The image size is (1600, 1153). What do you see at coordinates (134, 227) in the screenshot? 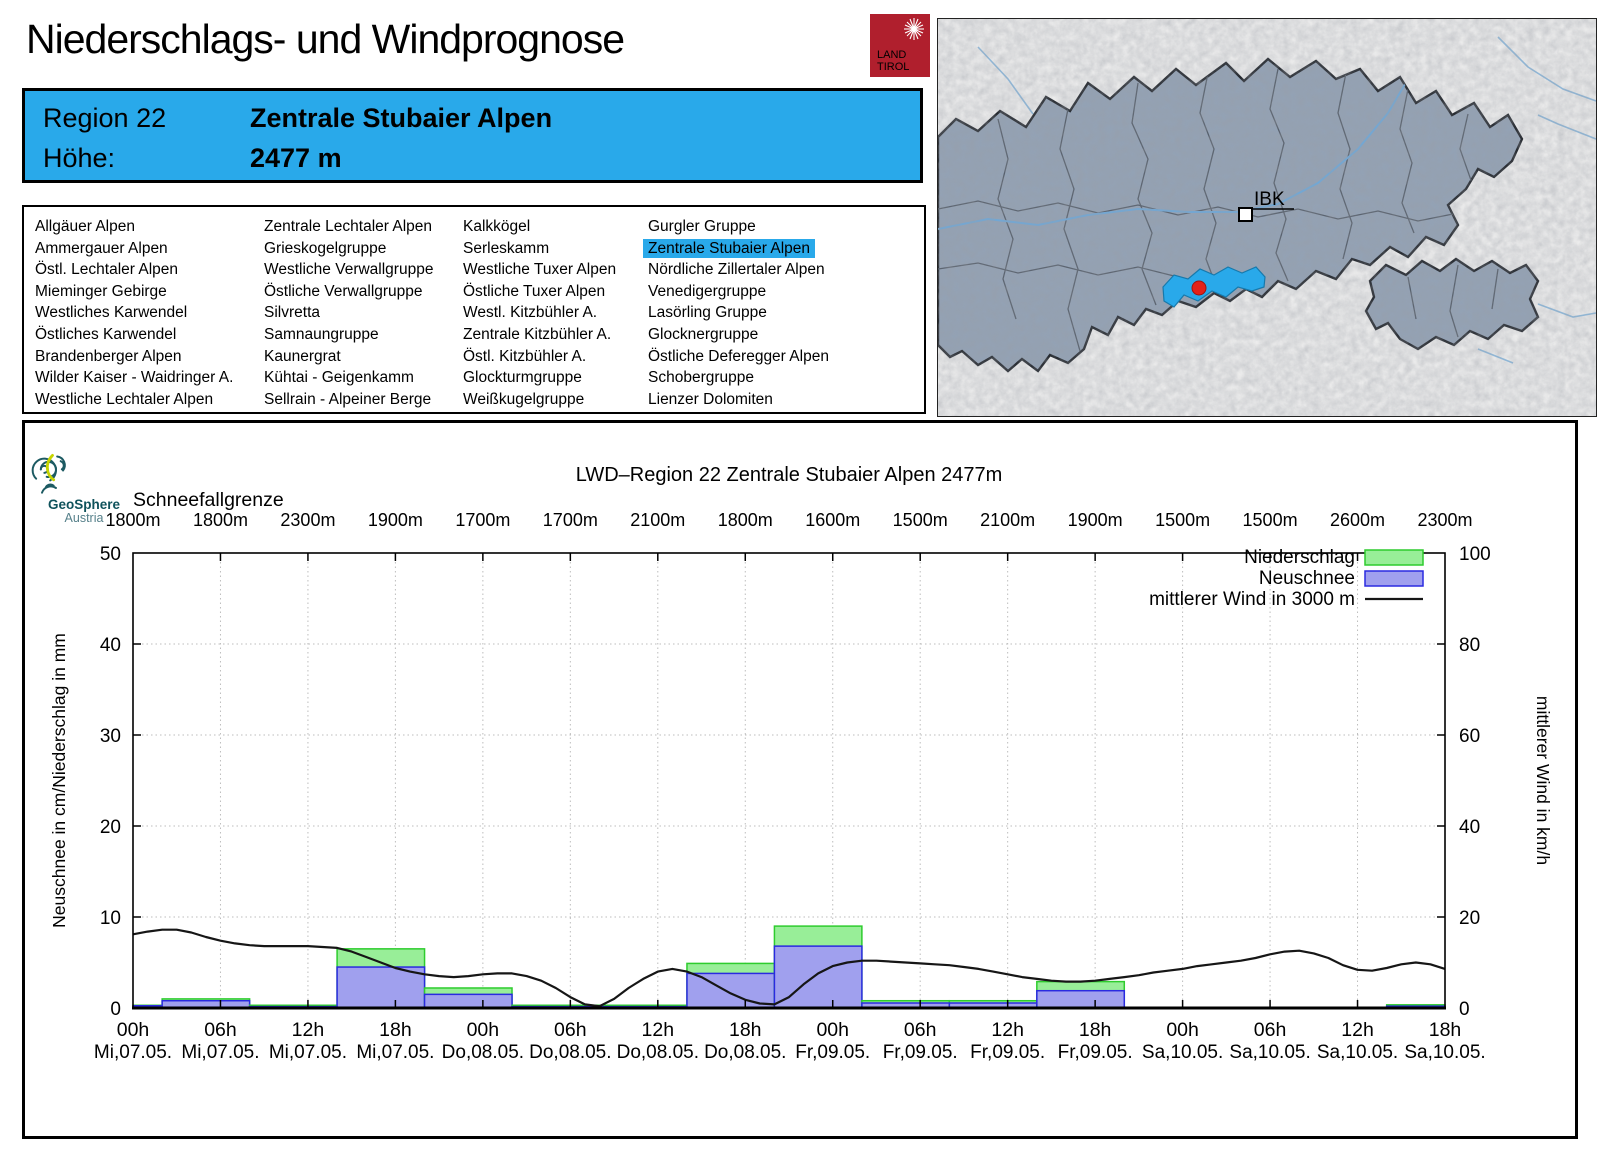
I see `region-list-item: Allgäuer Alpen` at bounding box center [134, 227].